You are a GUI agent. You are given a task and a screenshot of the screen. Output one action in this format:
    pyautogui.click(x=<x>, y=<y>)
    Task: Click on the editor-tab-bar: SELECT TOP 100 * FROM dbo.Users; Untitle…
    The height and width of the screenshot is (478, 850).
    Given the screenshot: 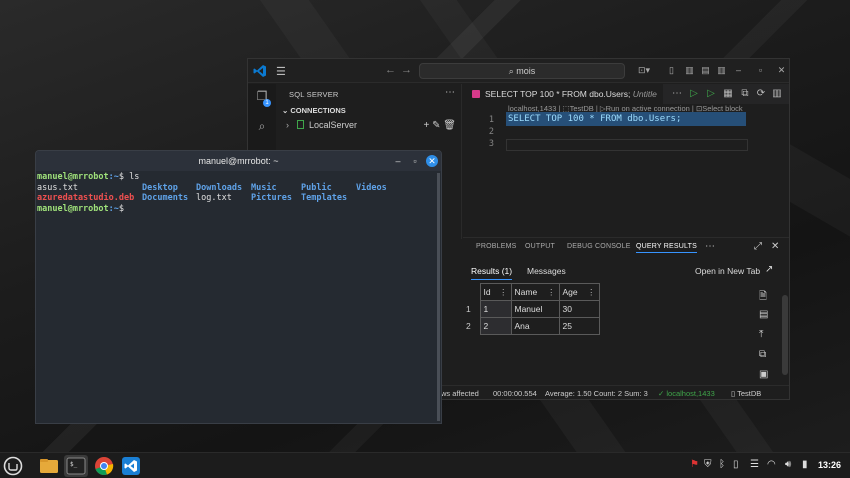 What is the action you would take?
    pyautogui.click(x=626, y=94)
    